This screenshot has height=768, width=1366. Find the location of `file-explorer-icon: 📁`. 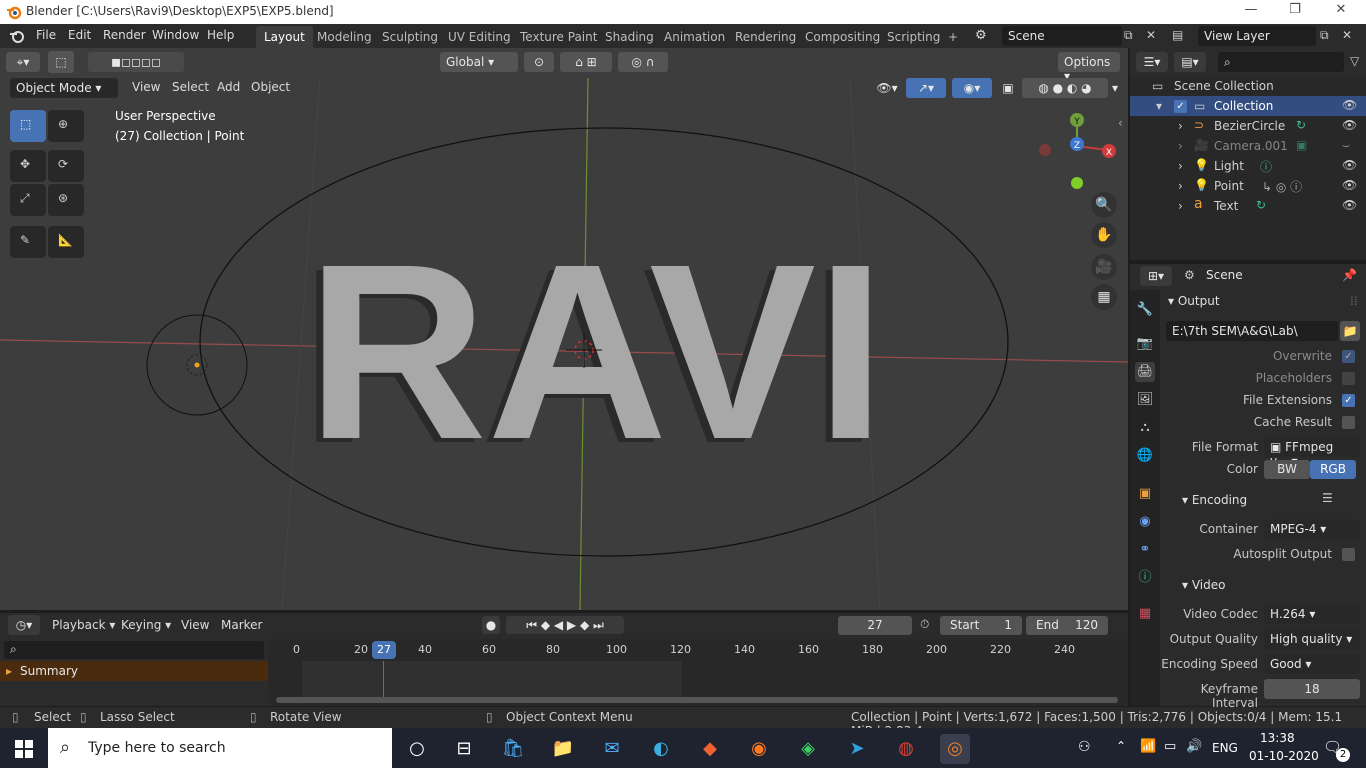

file-explorer-icon: 📁 is located at coordinates (563, 749).